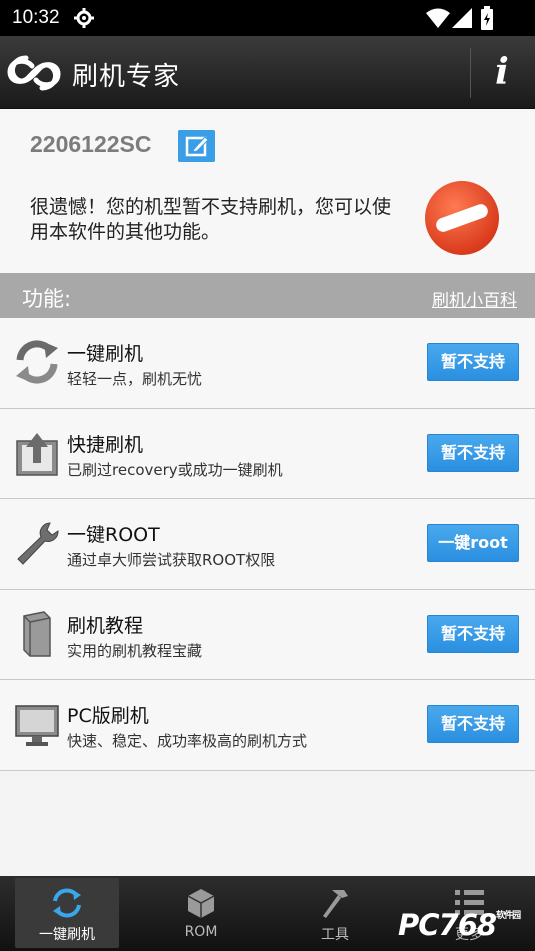 The image size is (535, 951). I want to click on info-button: i, so click(502, 72).